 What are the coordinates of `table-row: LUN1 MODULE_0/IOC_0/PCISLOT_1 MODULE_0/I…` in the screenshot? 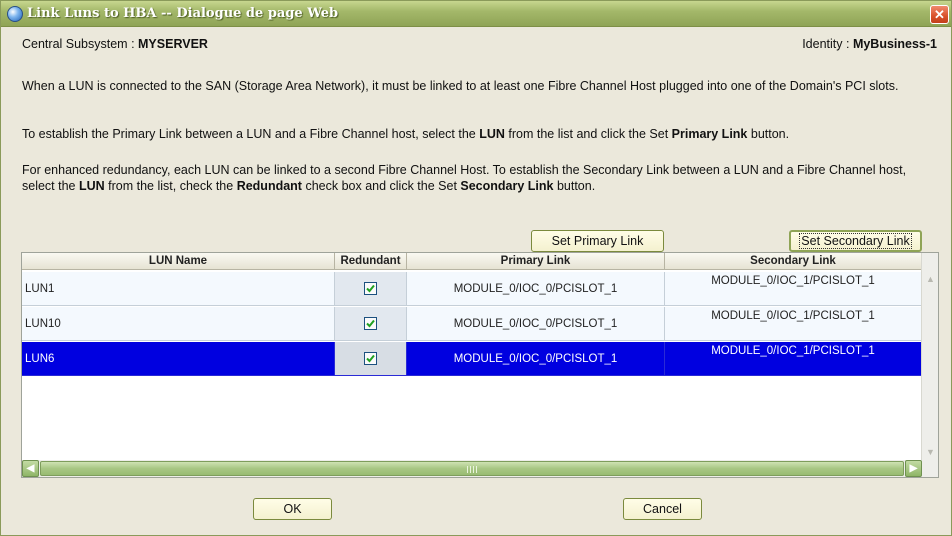 It's located at (472, 289).